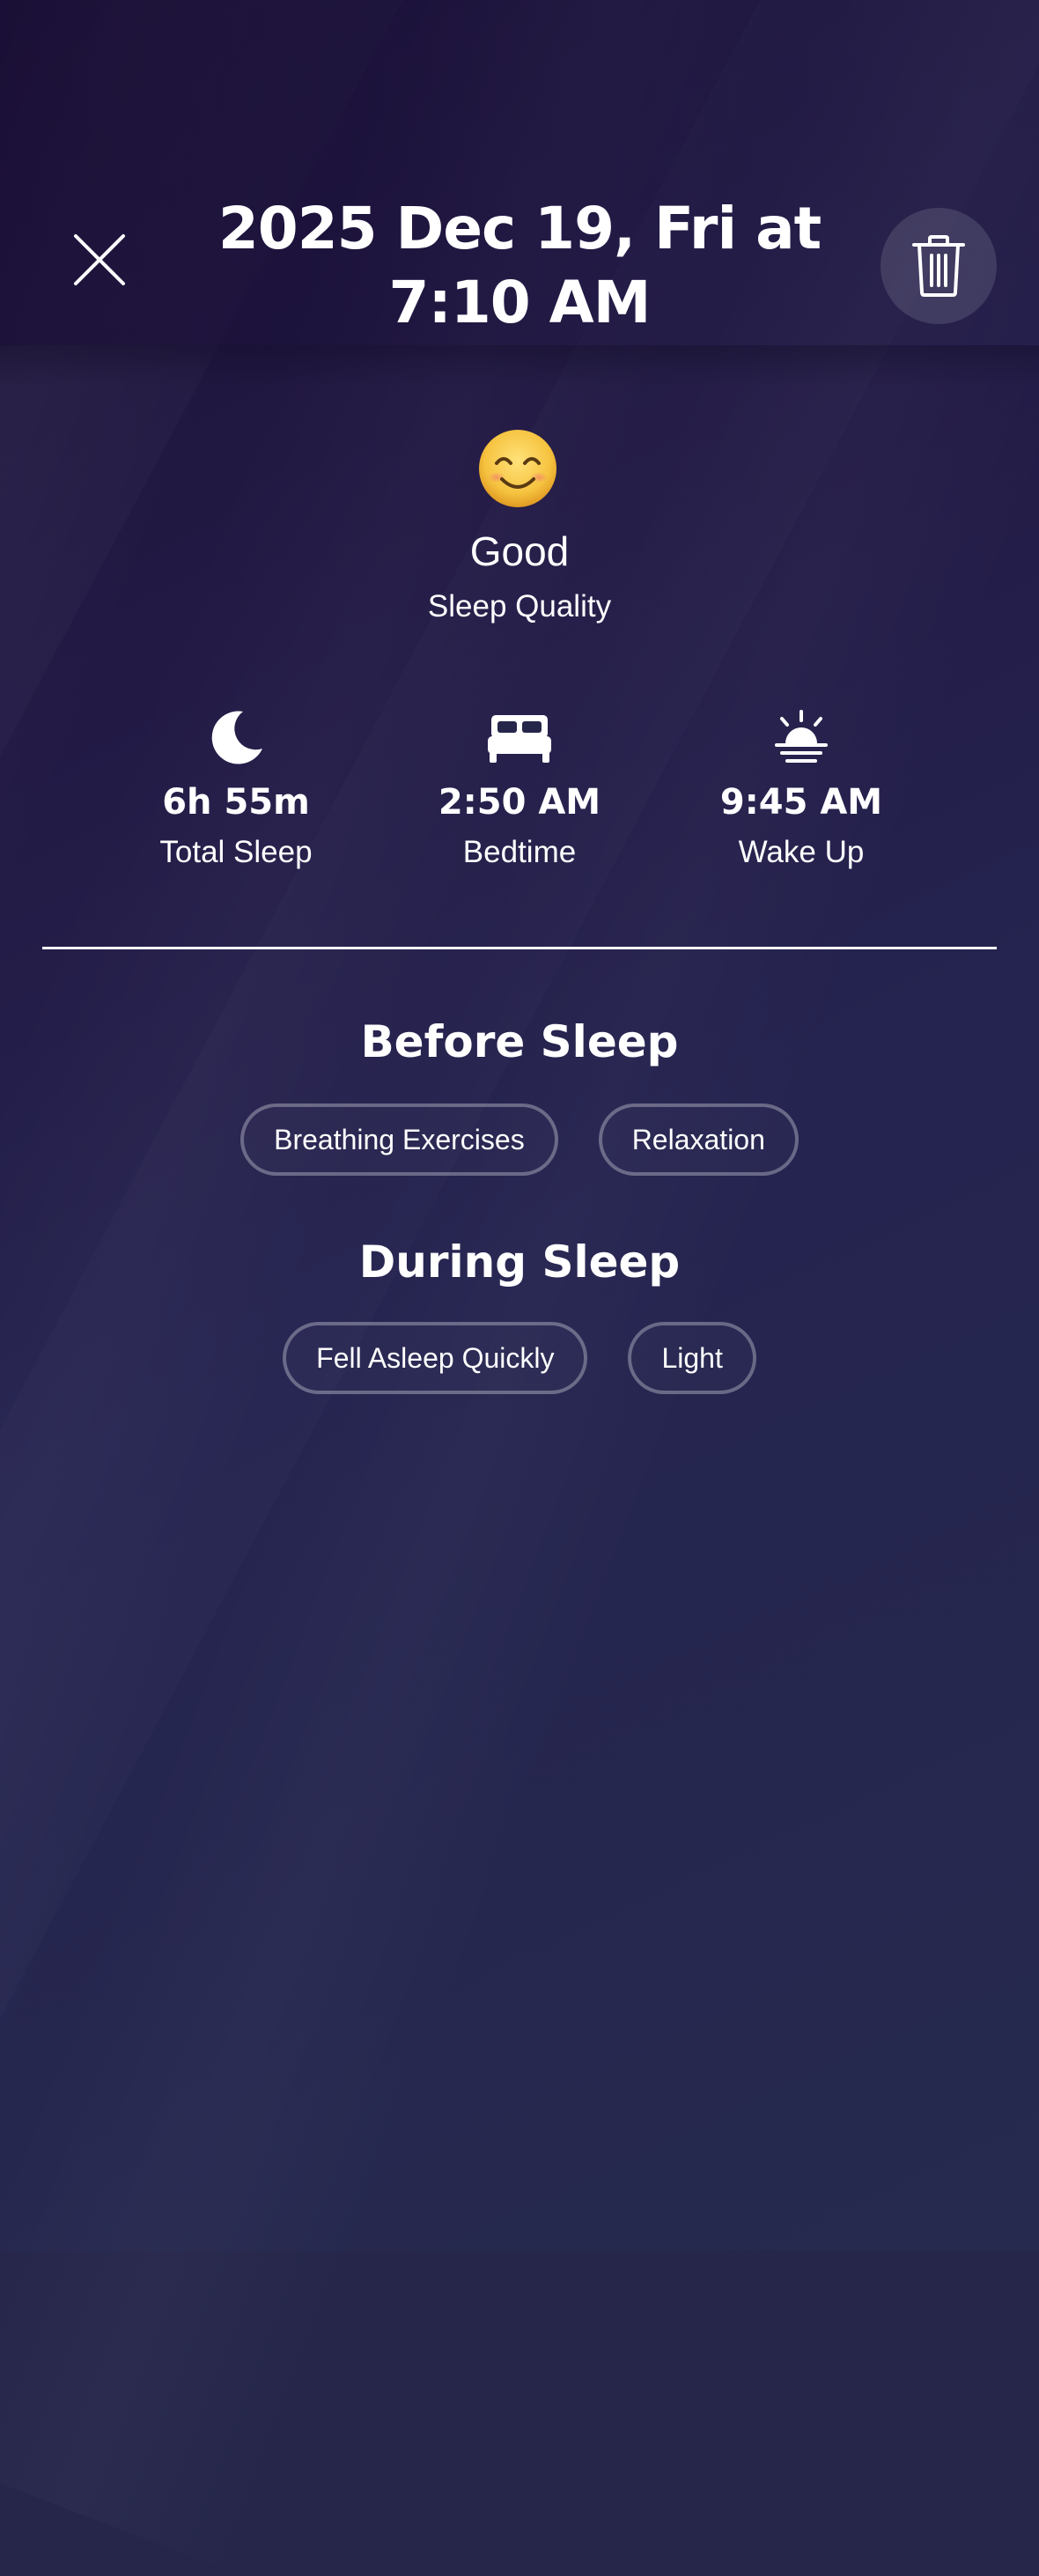 This screenshot has width=1039, height=2576. What do you see at coordinates (519, 852) in the screenshot?
I see `bedtime-label: Bedtime` at bounding box center [519, 852].